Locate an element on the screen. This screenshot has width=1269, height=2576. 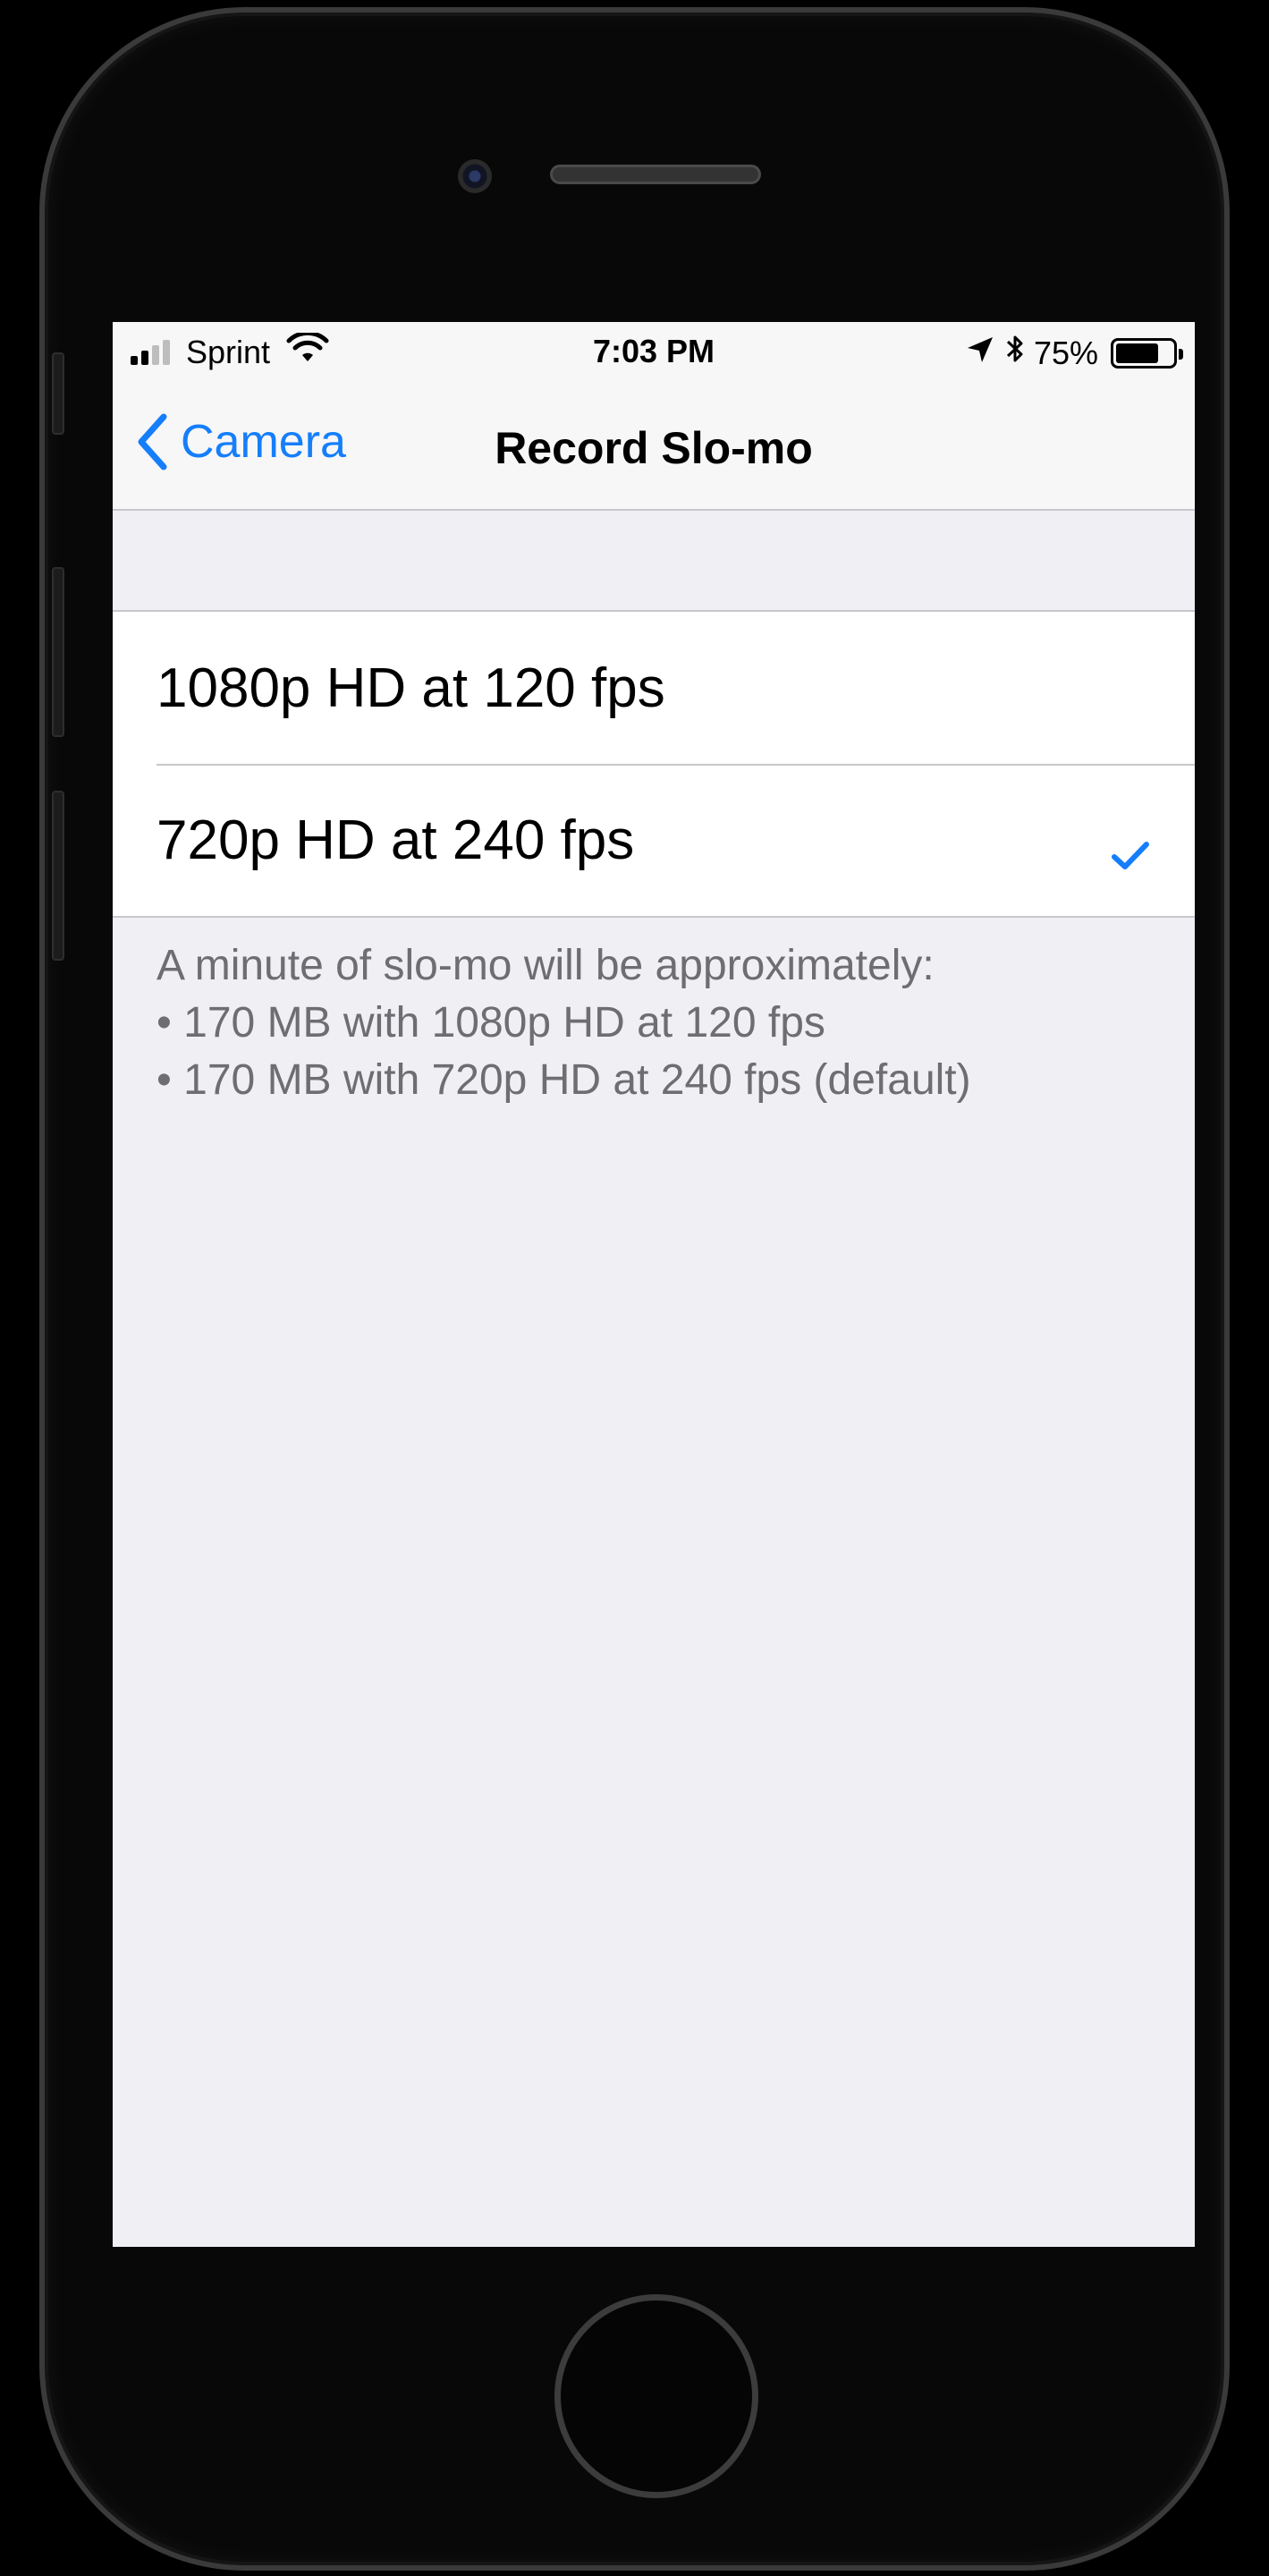
mute-switch is located at coordinates (58, 393).